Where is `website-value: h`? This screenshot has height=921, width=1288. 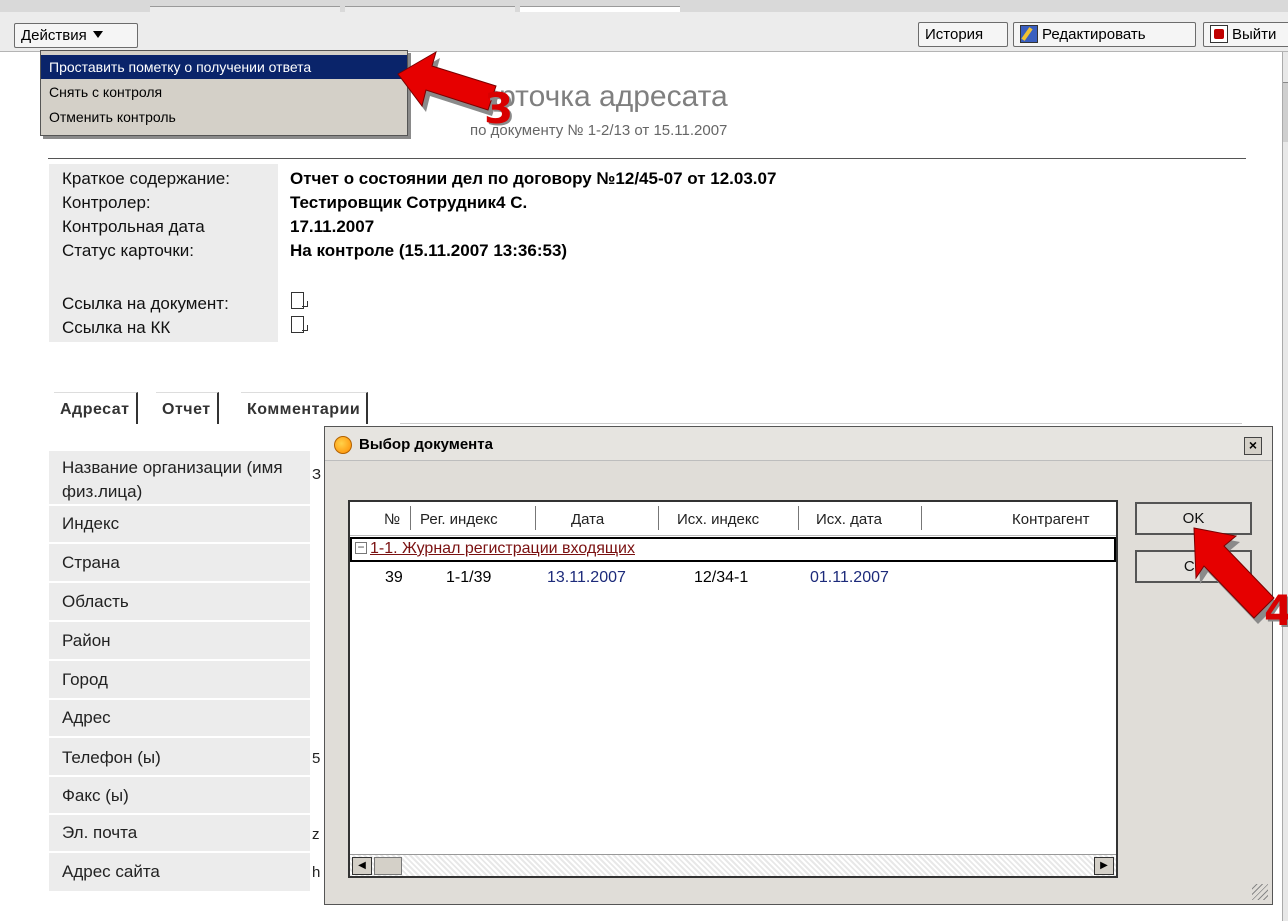
website-value: h is located at coordinates (316, 872).